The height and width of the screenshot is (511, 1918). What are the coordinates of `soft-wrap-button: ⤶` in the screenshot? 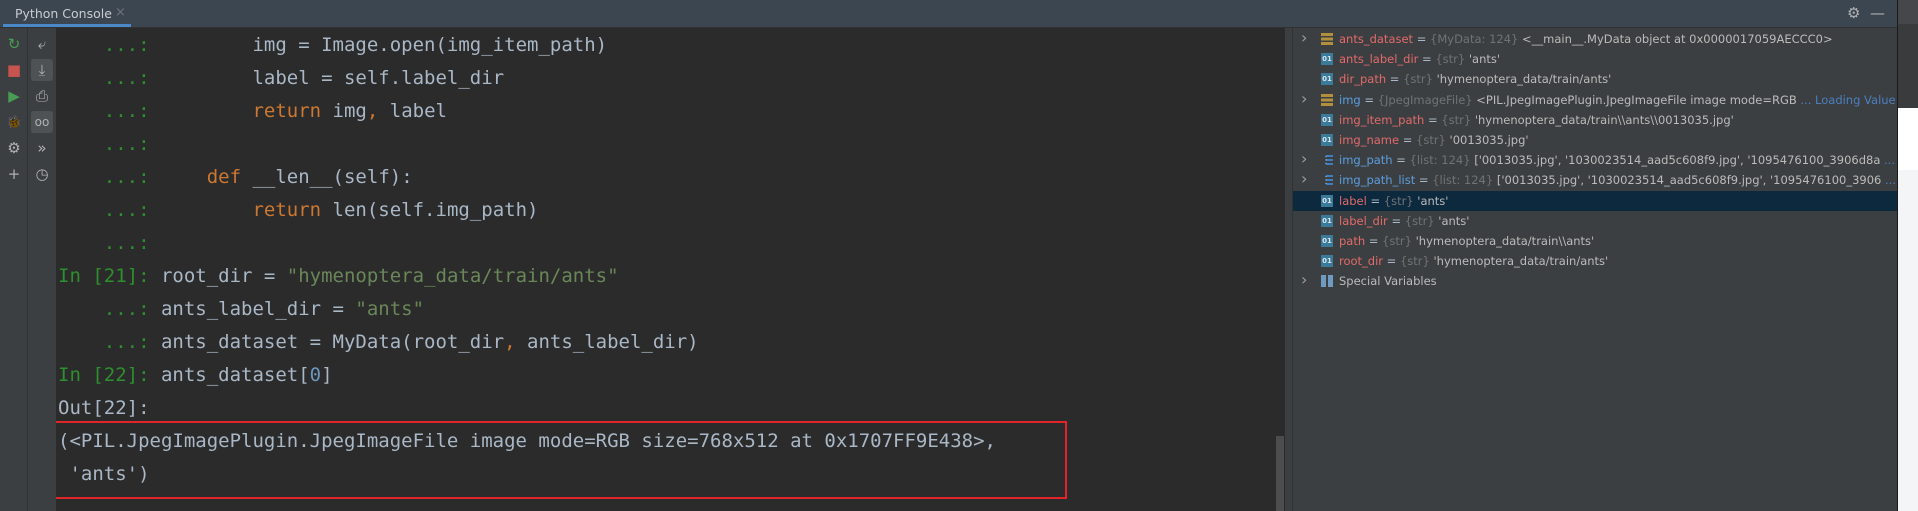 It's located at (42, 44).